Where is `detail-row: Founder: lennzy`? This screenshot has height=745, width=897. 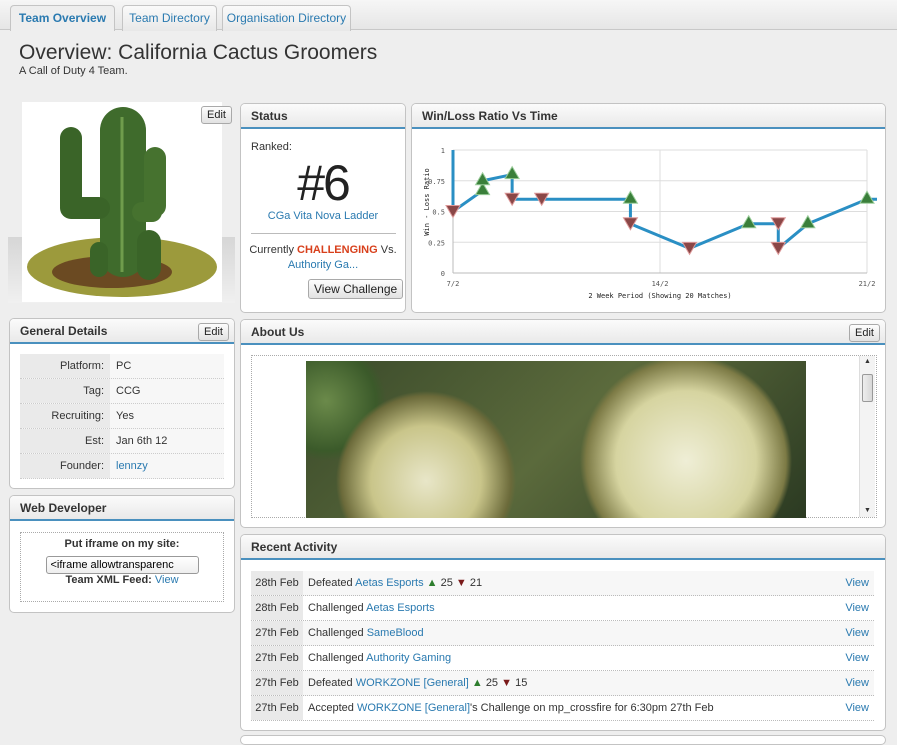
detail-row: Founder: lennzy is located at coordinates (122, 466).